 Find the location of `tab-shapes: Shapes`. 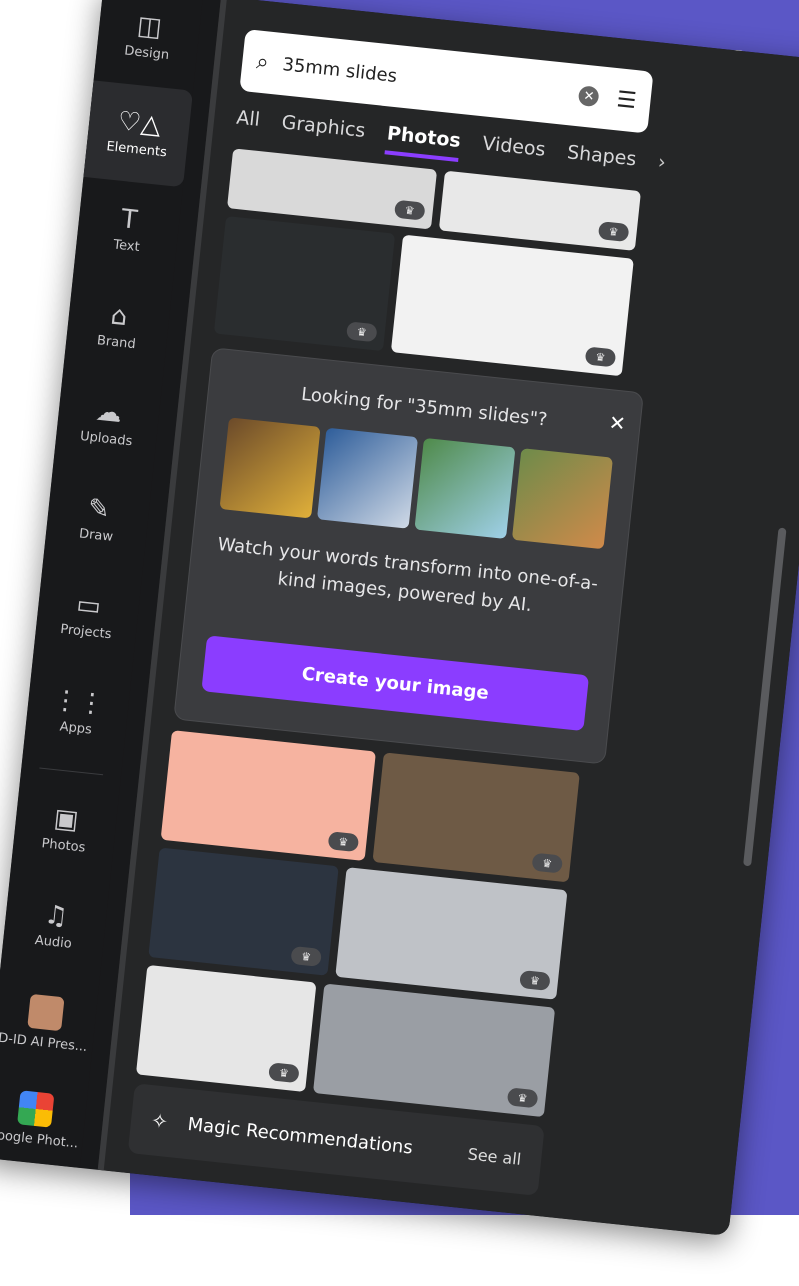

tab-shapes: Shapes is located at coordinates (601, 160).